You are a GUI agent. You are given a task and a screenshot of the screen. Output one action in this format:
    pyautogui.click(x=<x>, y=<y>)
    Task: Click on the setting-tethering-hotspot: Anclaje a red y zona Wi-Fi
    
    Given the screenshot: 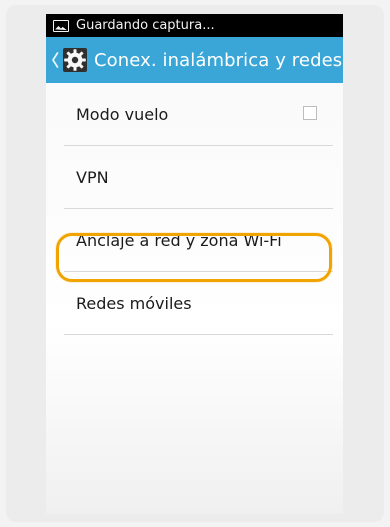 What is the action you would take?
    pyautogui.click(x=194, y=240)
    